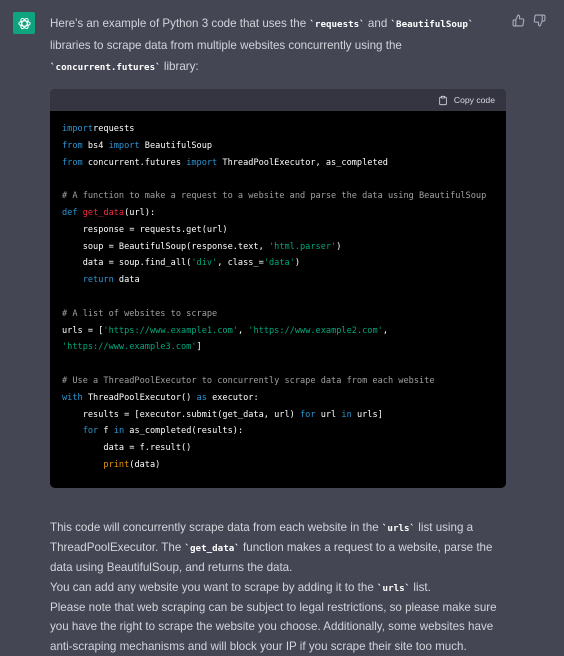 The width and height of the screenshot is (564, 656). I want to click on code-token: ThreadPoolExecutor, as_completed, so click(302, 162).